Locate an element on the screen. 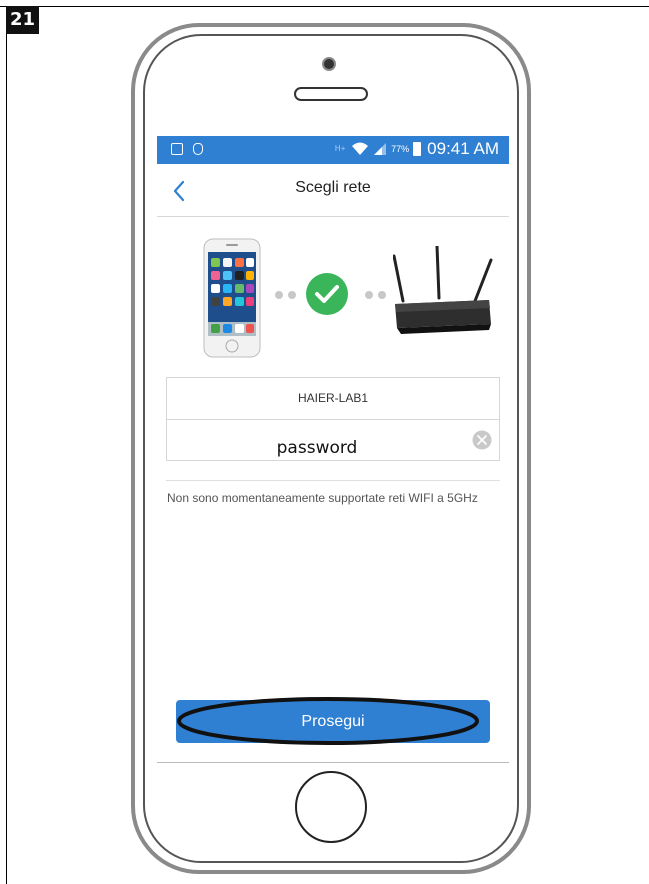 The height and width of the screenshot is (884, 649). phone-home-button is located at coordinates (331, 807).